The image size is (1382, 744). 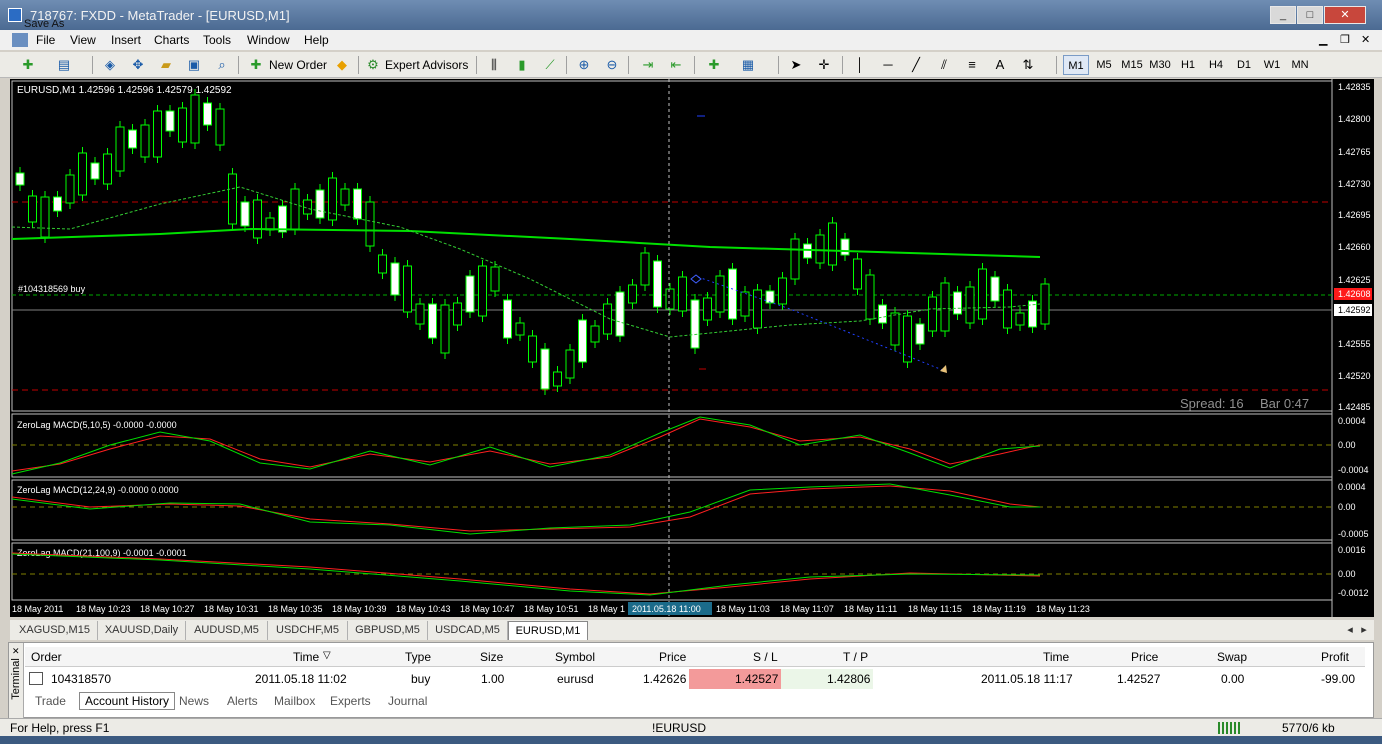 I want to click on col-size: Size, so click(x=491, y=657).